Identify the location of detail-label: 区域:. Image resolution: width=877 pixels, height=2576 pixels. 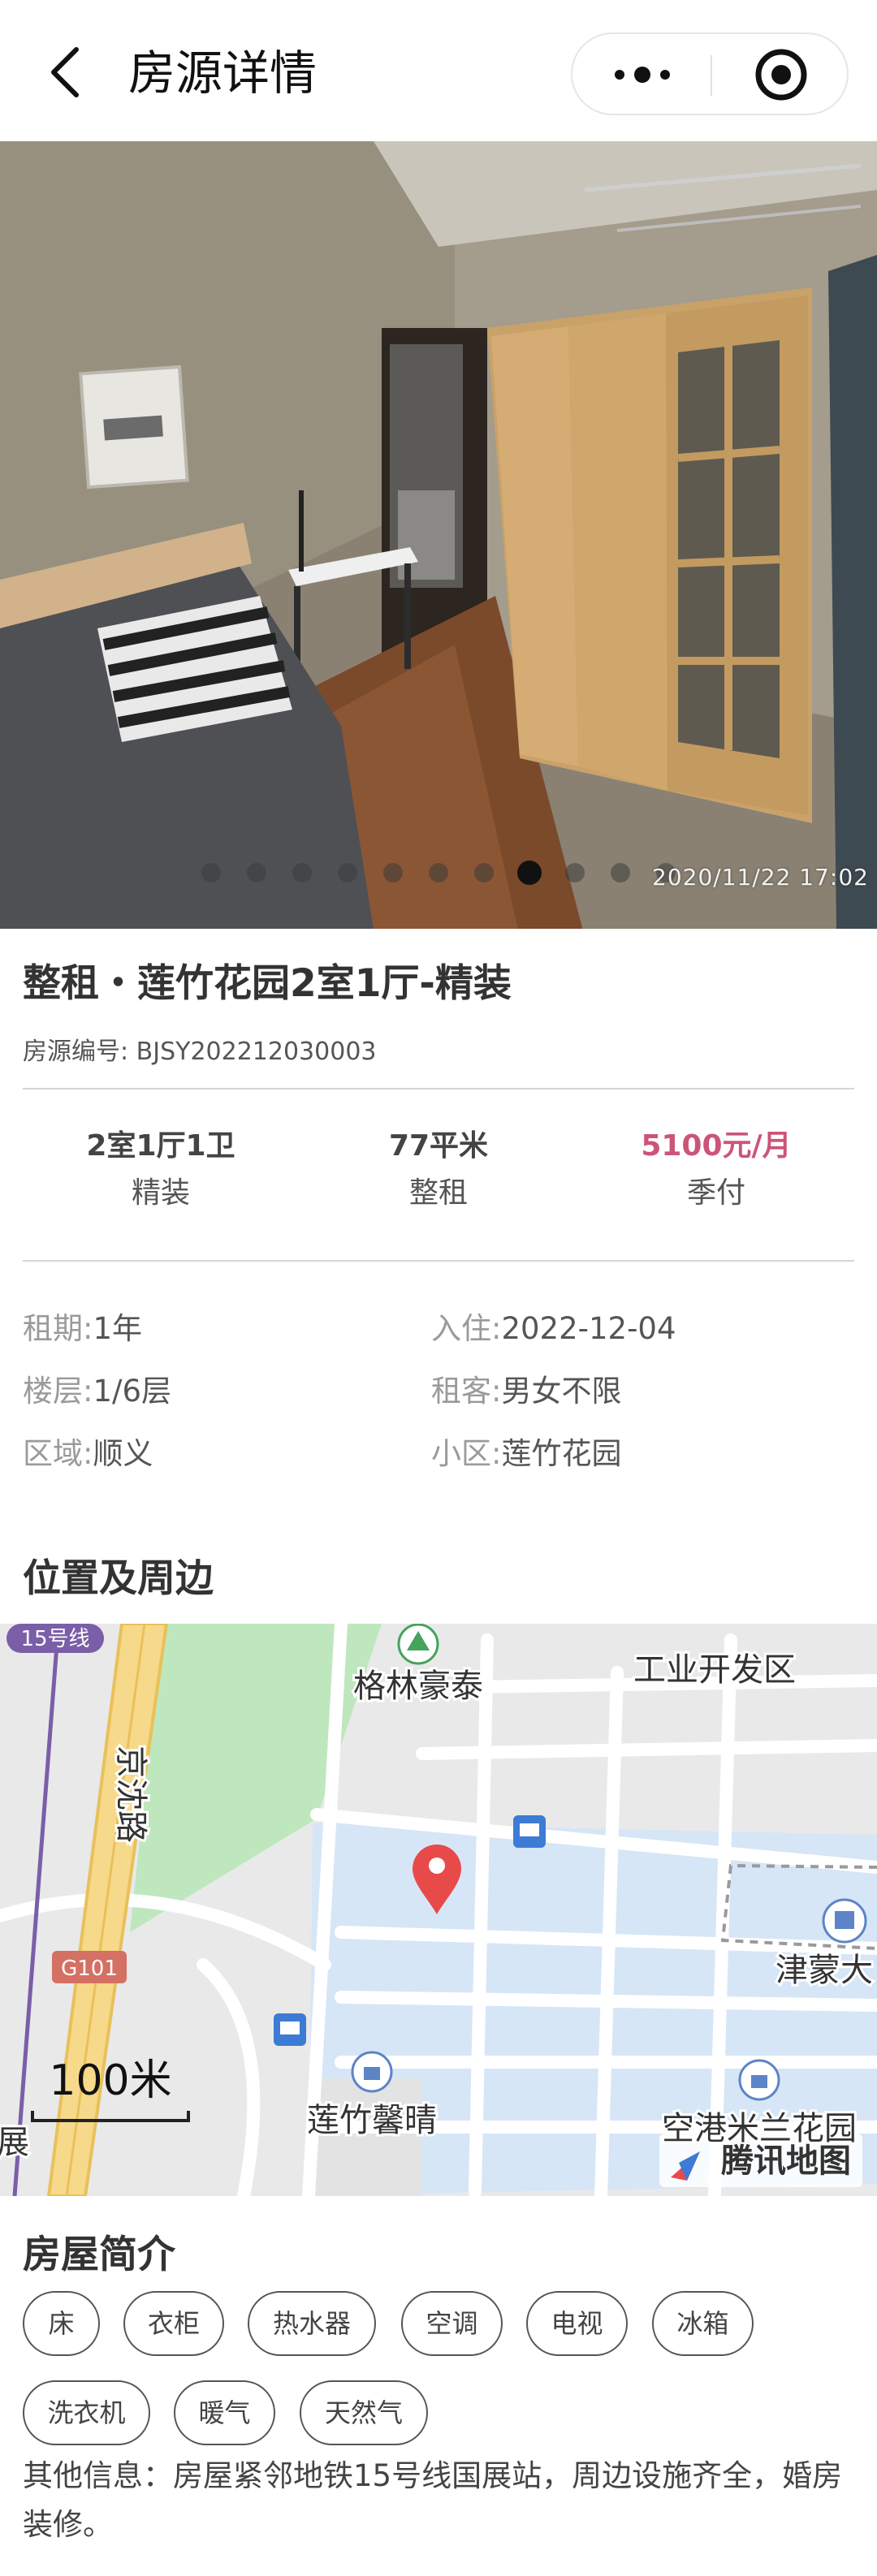
(58, 1453).